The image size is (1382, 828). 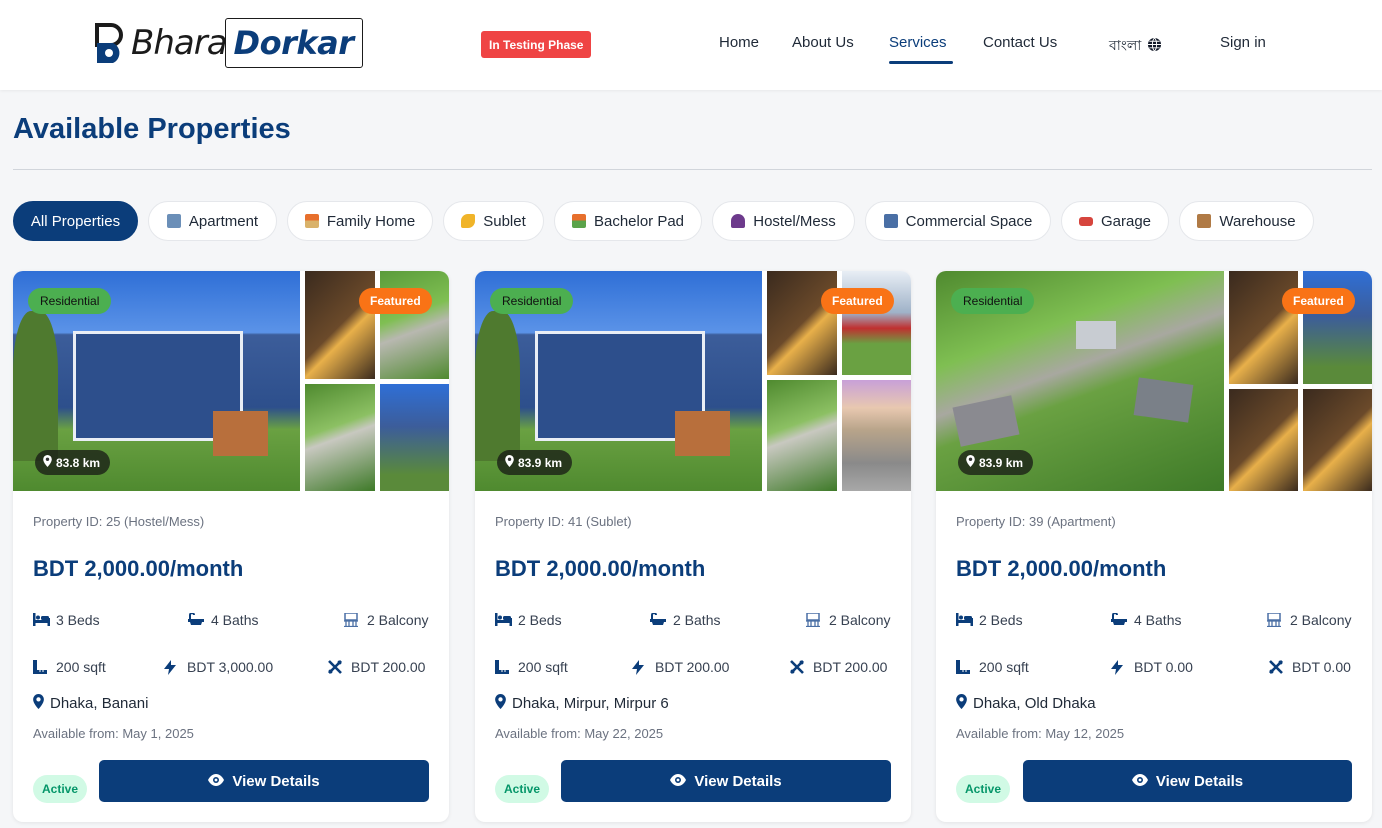 I want to click on filter-family-home: Family Home, so click(x=360, y=221).